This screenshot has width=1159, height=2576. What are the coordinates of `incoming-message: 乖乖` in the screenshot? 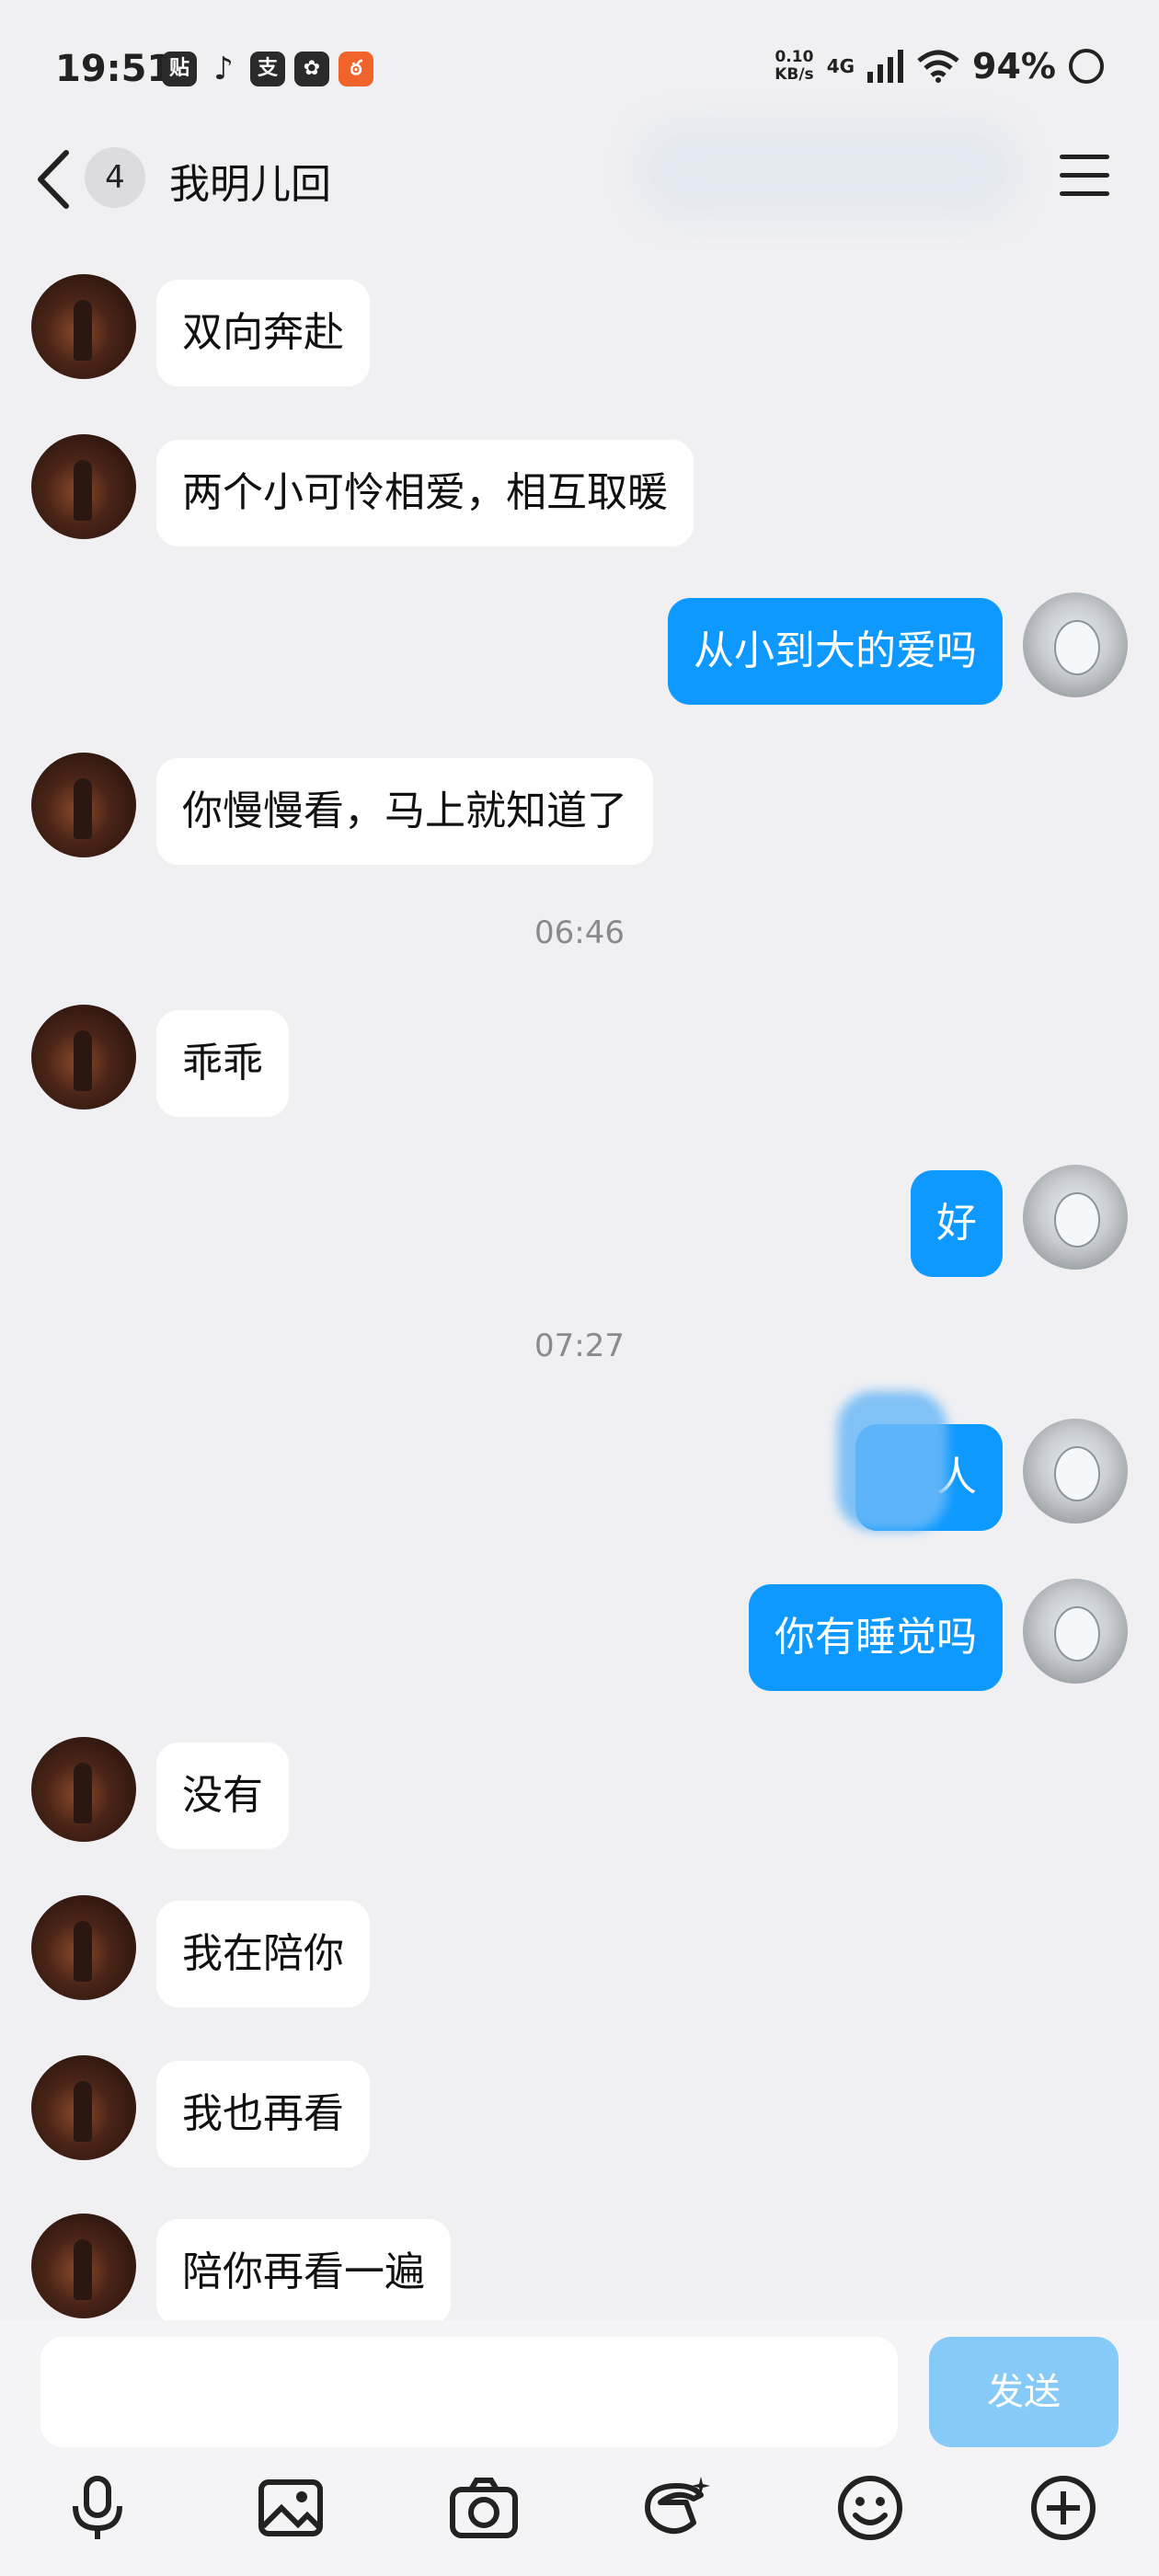 It's located at (222, 1063).